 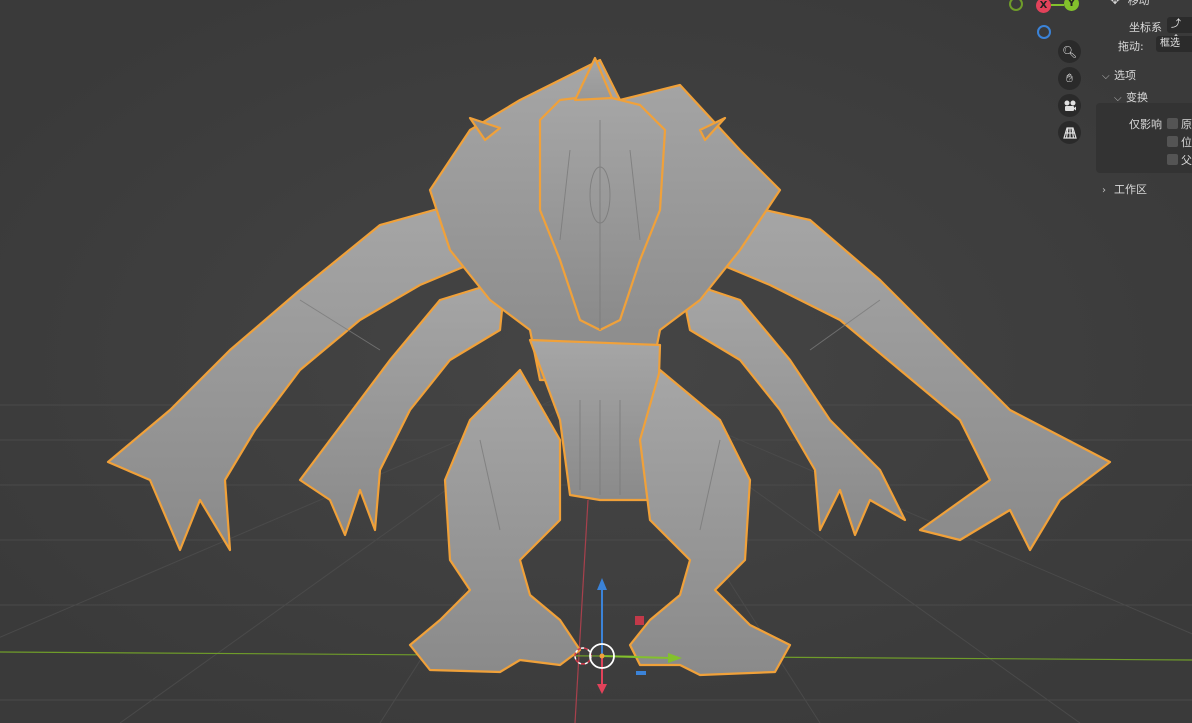 What do you see at coordinates (602, 656) in the screenshot?
I see `object-origin` at bounding box center [602, 656].